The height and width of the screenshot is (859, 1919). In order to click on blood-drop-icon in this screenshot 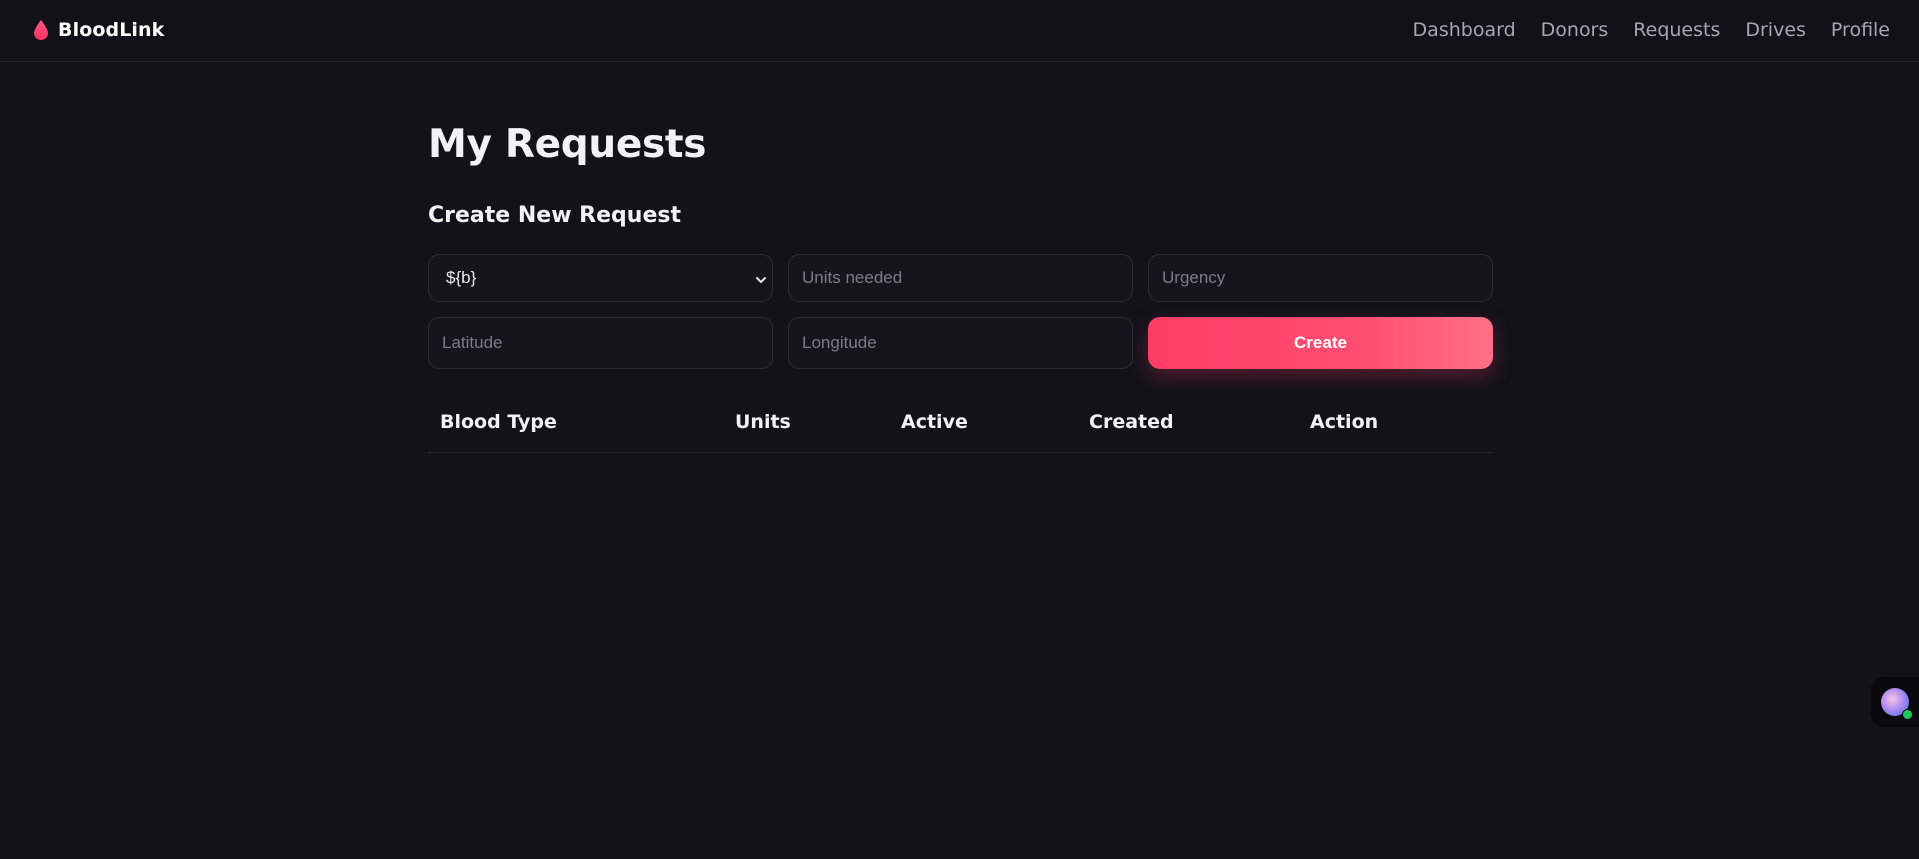, I will do `click(41, 30)`.